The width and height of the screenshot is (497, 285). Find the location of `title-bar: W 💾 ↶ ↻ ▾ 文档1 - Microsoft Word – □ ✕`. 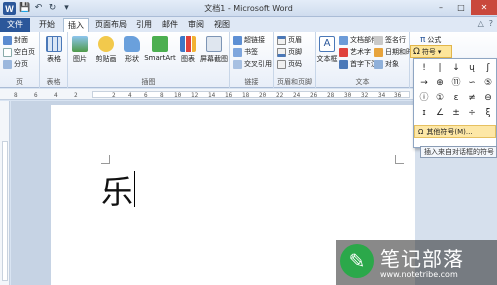

title-bar: W 💾 ↶ ↻ ▾ 文档1 - Microsoft Word – □ ✕ is located at coordinates (248, 8).